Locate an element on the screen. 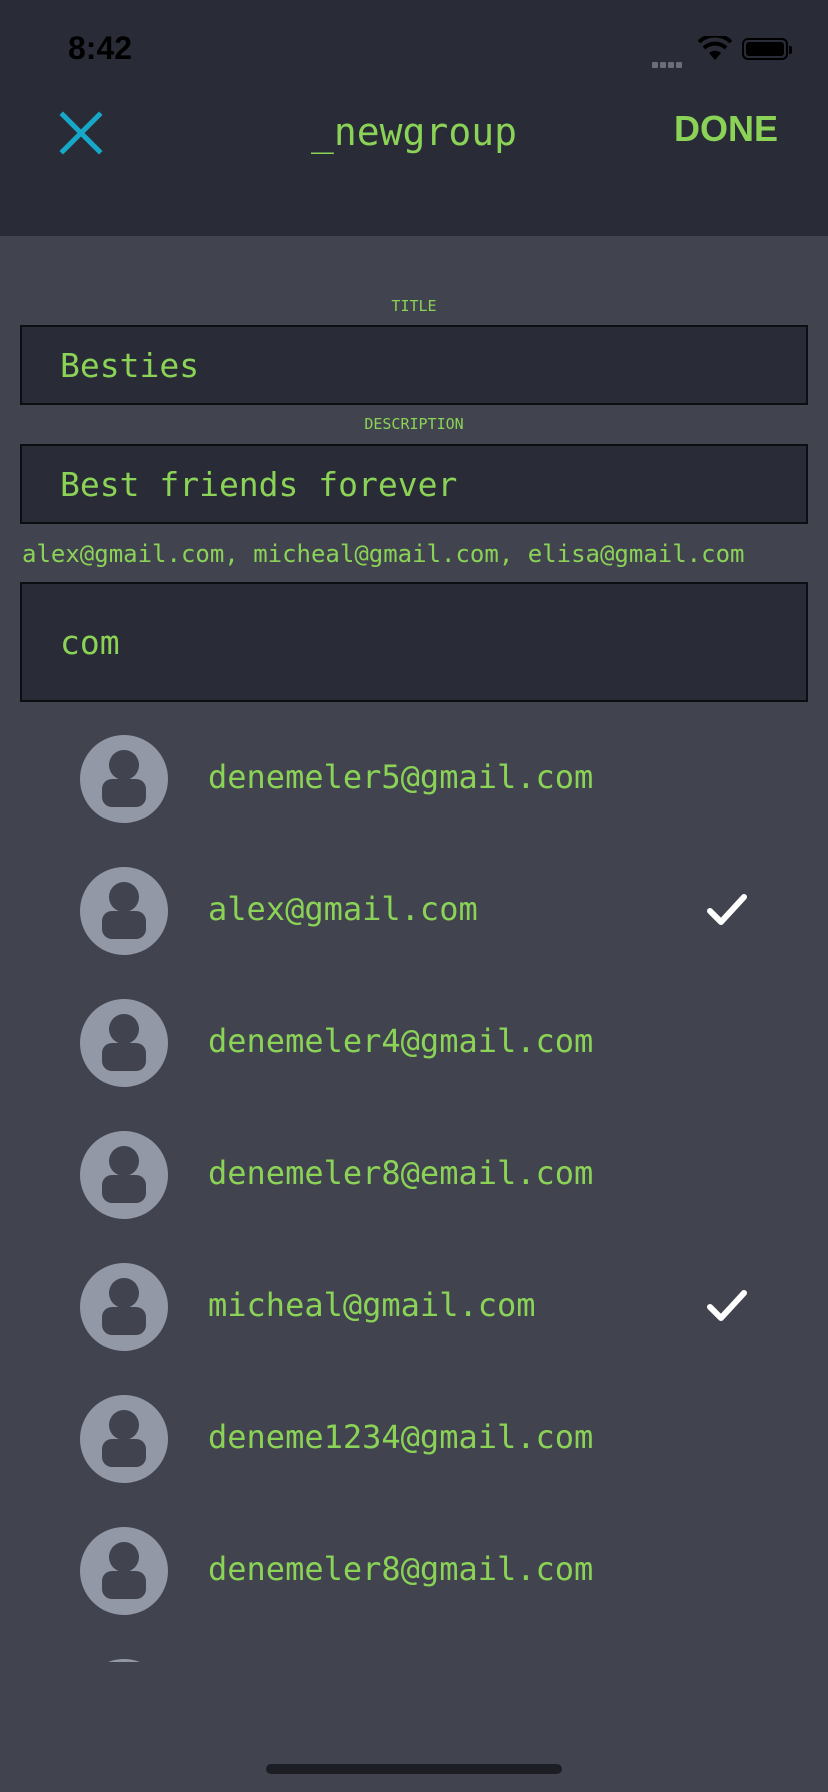 Image resolution: width=828 pixels, height=1792 pixels. wifi-icon is located at coordinates (715, 48).